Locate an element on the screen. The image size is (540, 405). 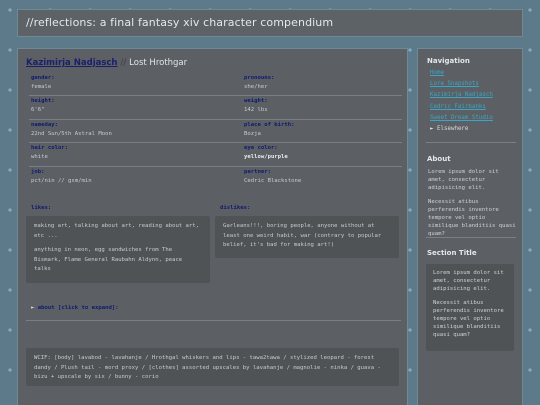
character-heading: Kazimirja Nadjasch // Lost Hrothgar is located at coordinates (106, 63).